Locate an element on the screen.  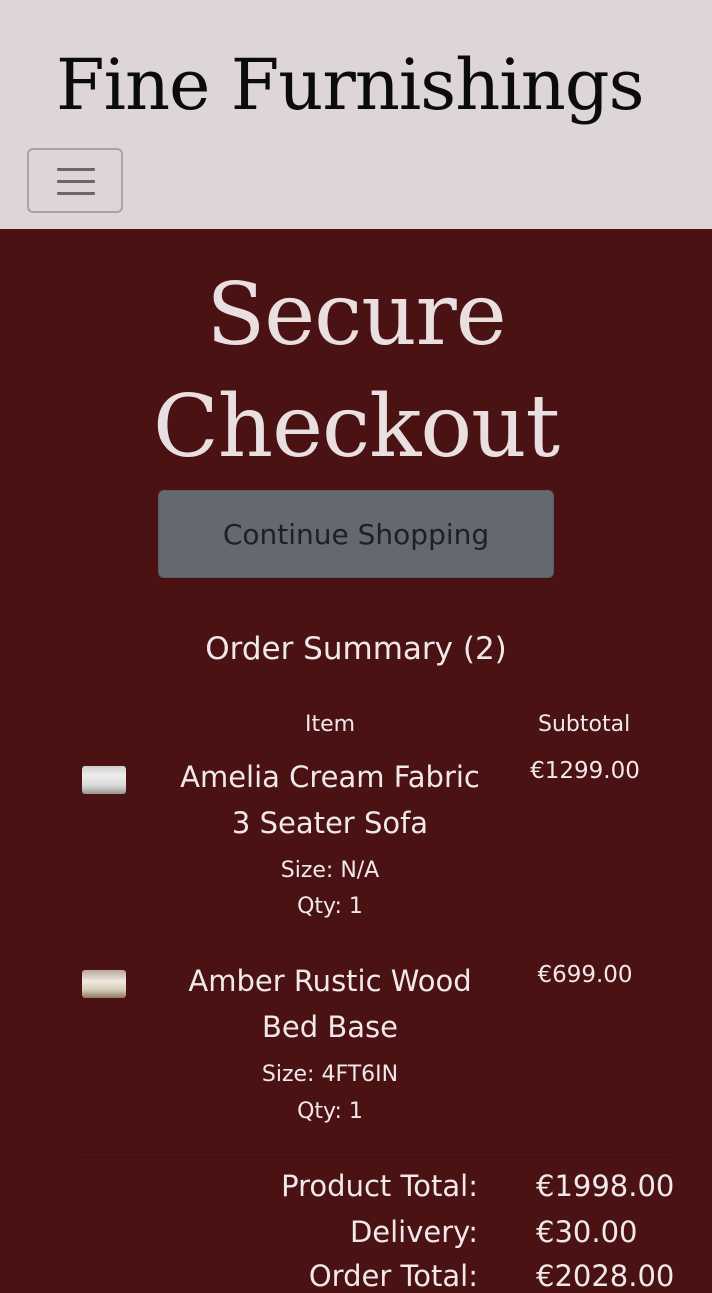
order-summary-heading: Order Summary (2) is located at coordinates (356, 649).